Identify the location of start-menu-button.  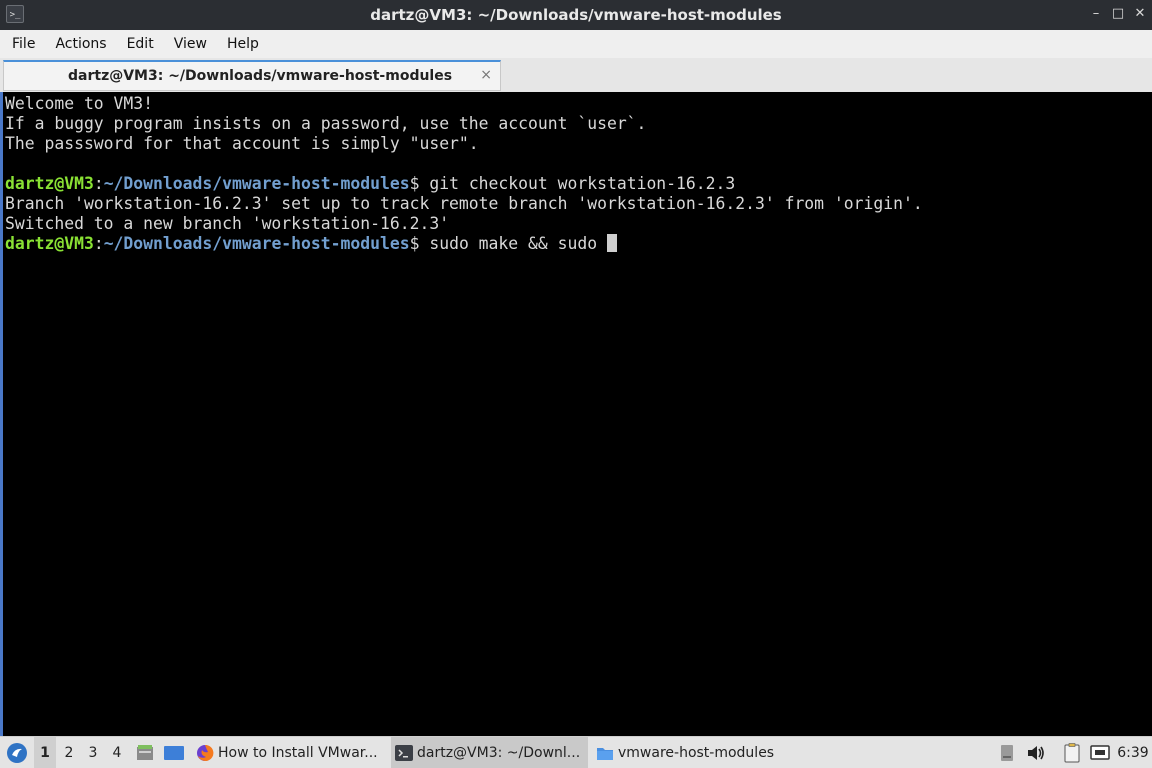
(17, 752).